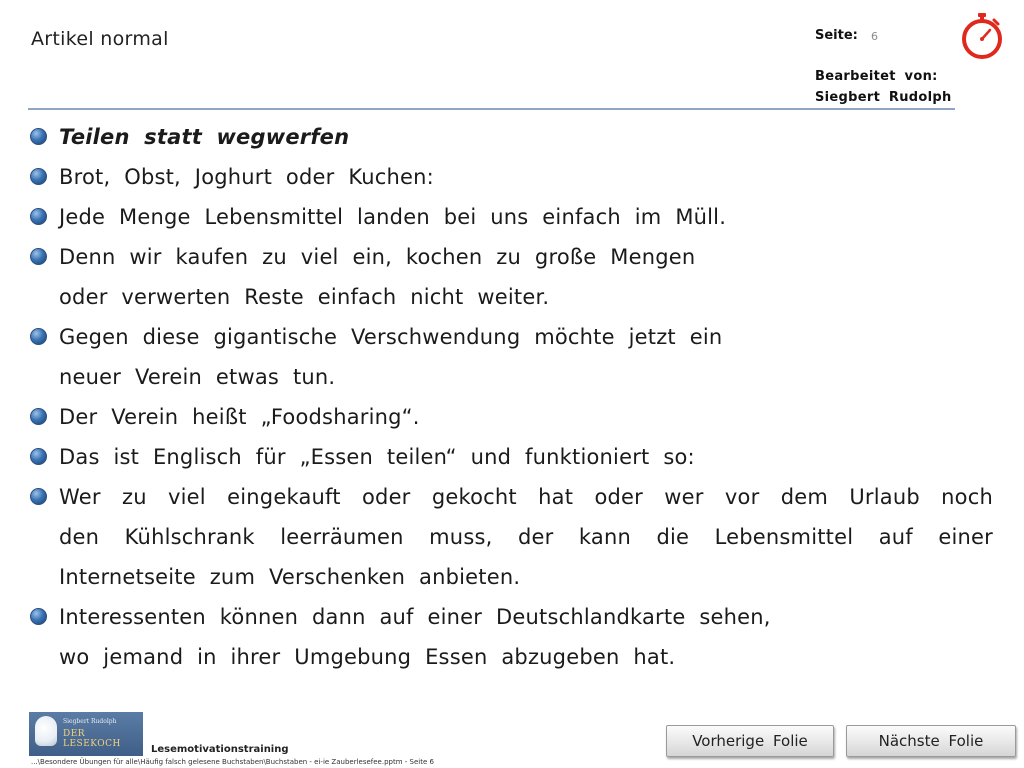 The image size is (1024, 768). What do you see at coordinates (100, 39) in the screenshot?
I see `page-title: Artikel normal` at bounding box center [100, 39].